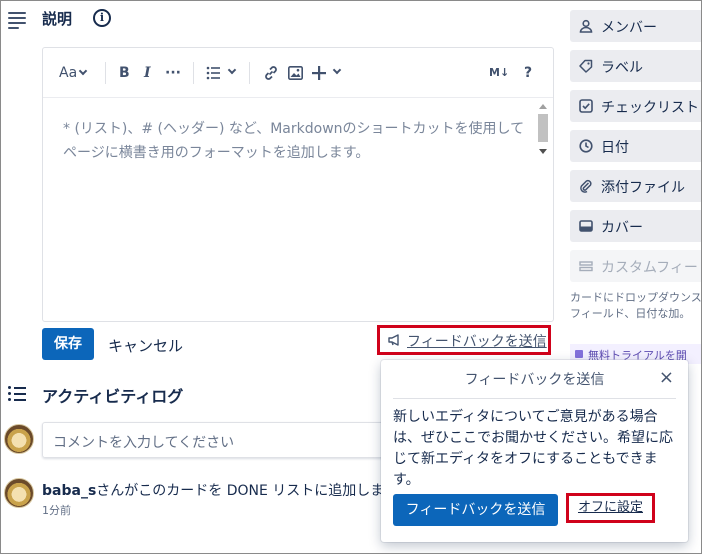  I want to click on save-button: 保存, so click(68, 344).